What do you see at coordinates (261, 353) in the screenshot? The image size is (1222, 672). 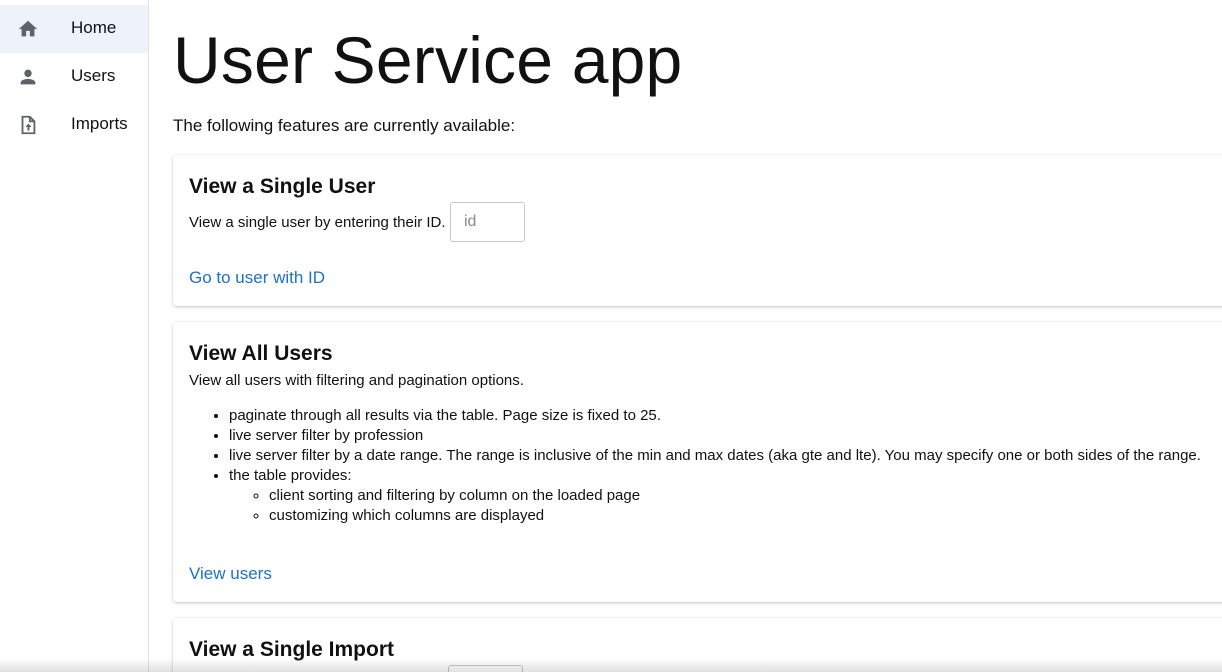 I see `card-title: View All Users` at bounding box center [261, 353].